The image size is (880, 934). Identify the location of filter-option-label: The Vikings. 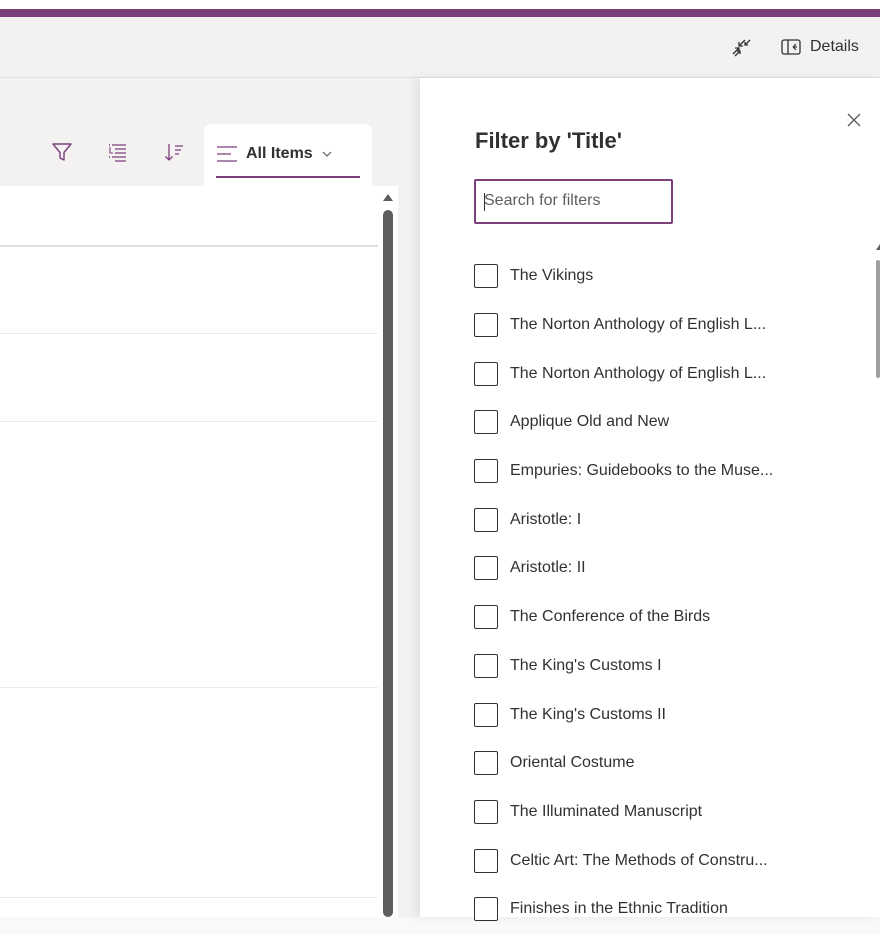
(552, 276).